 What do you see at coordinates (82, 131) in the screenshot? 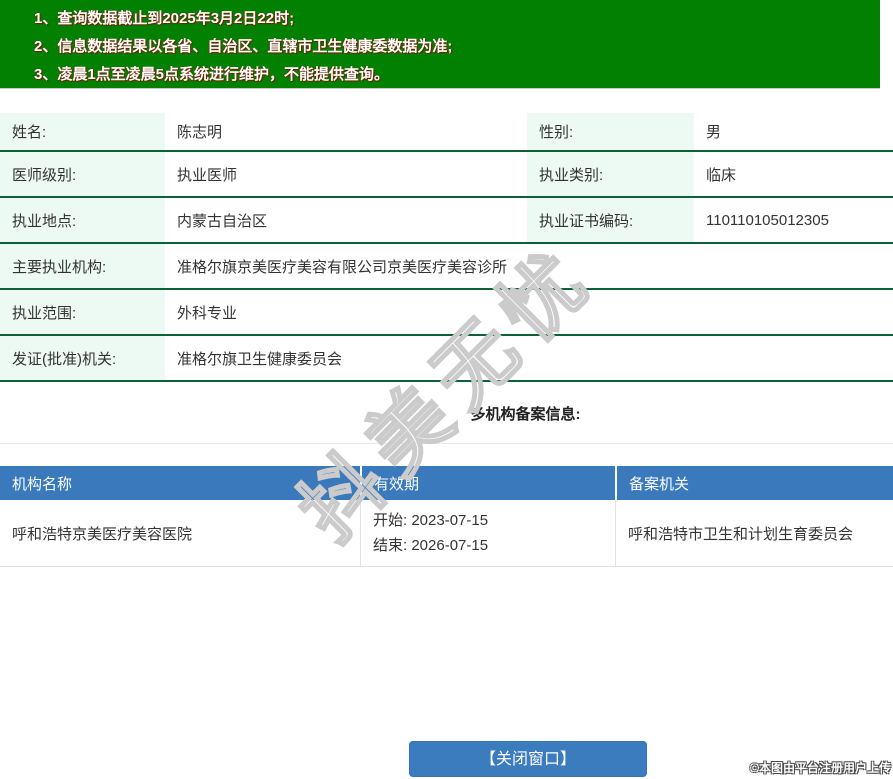
I see `name-label: 姓名:` at bounding box center [82, 131].